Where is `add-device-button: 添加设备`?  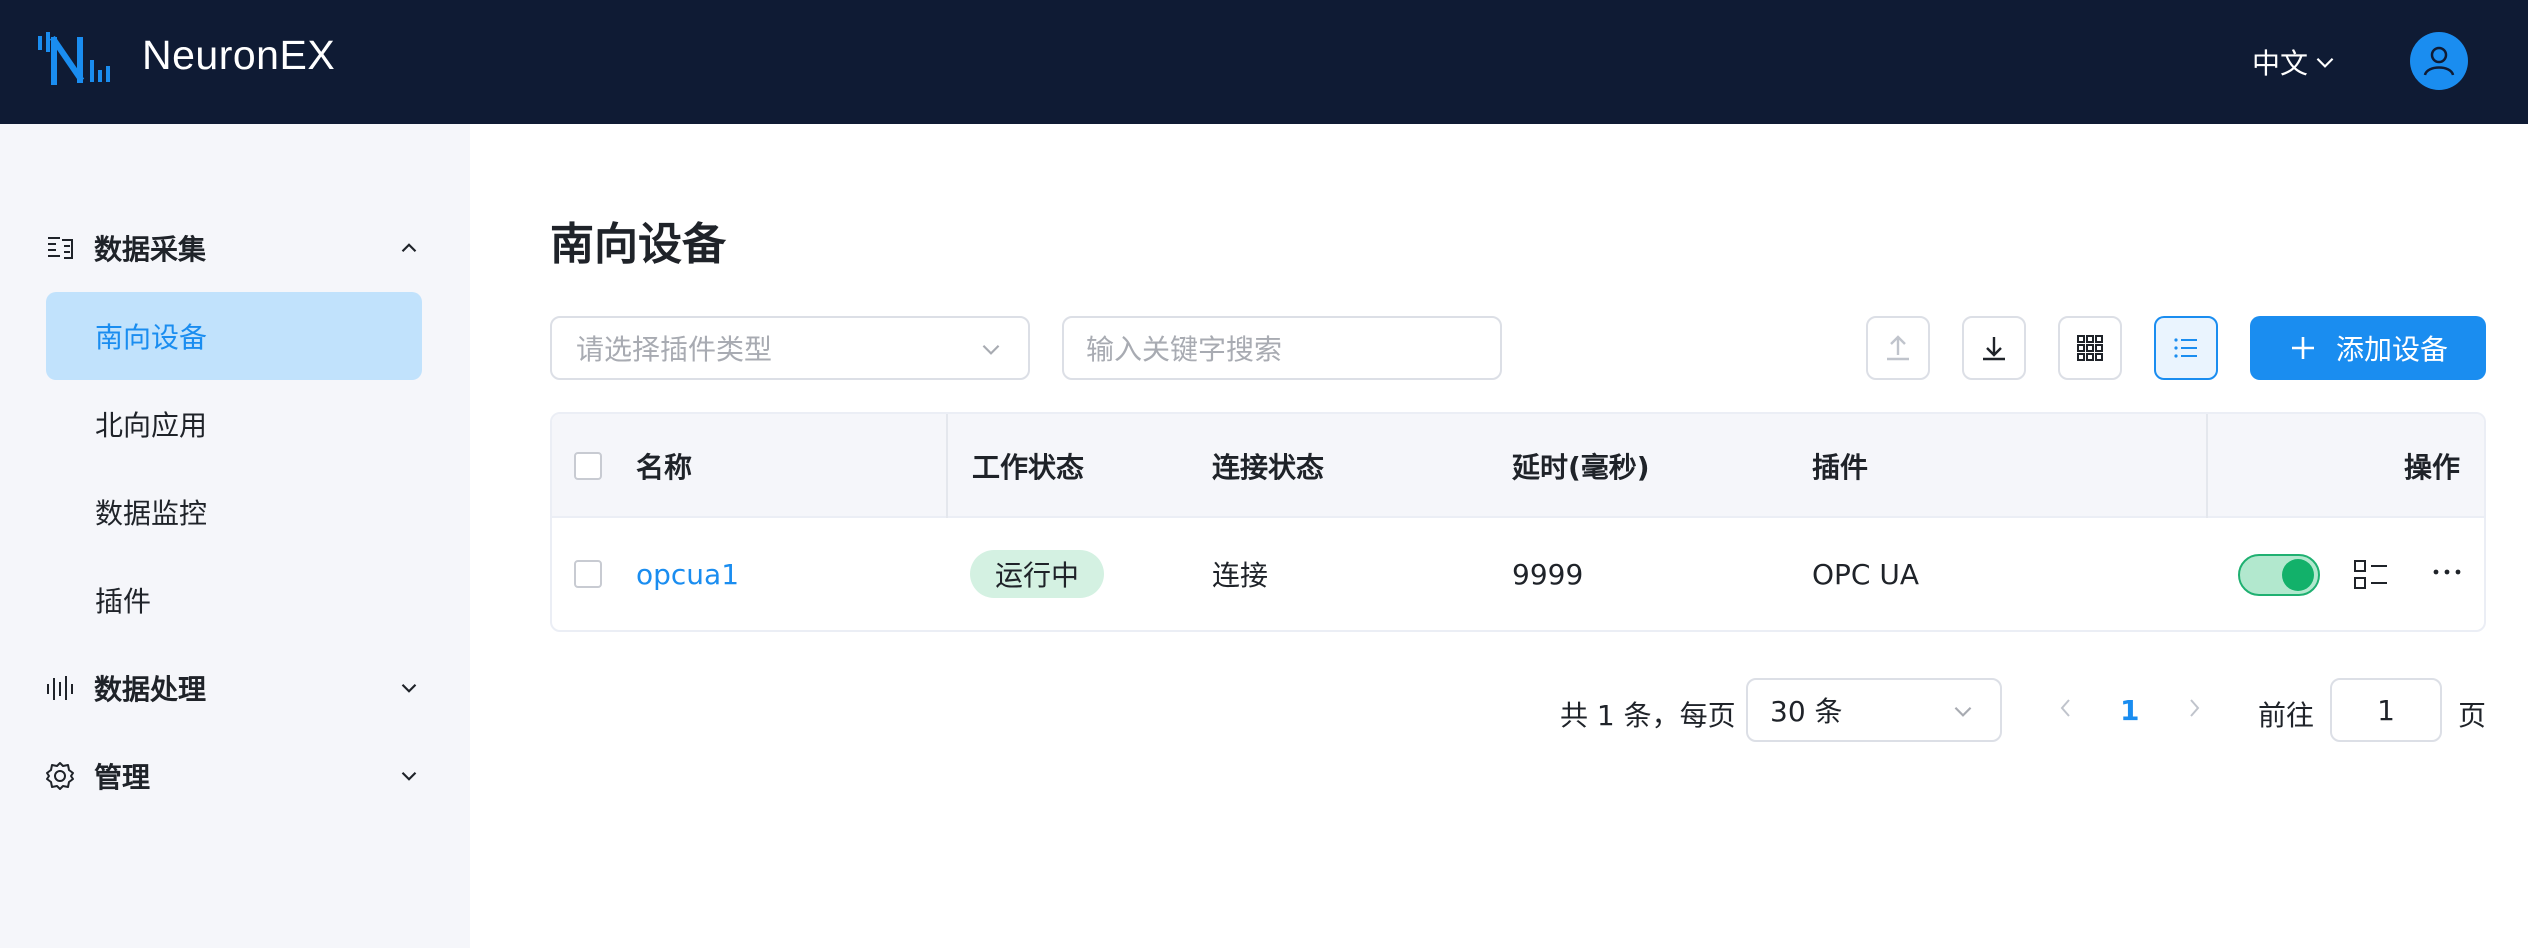
add-device-button: 添加设备 is located at coordinates (2368, 348).